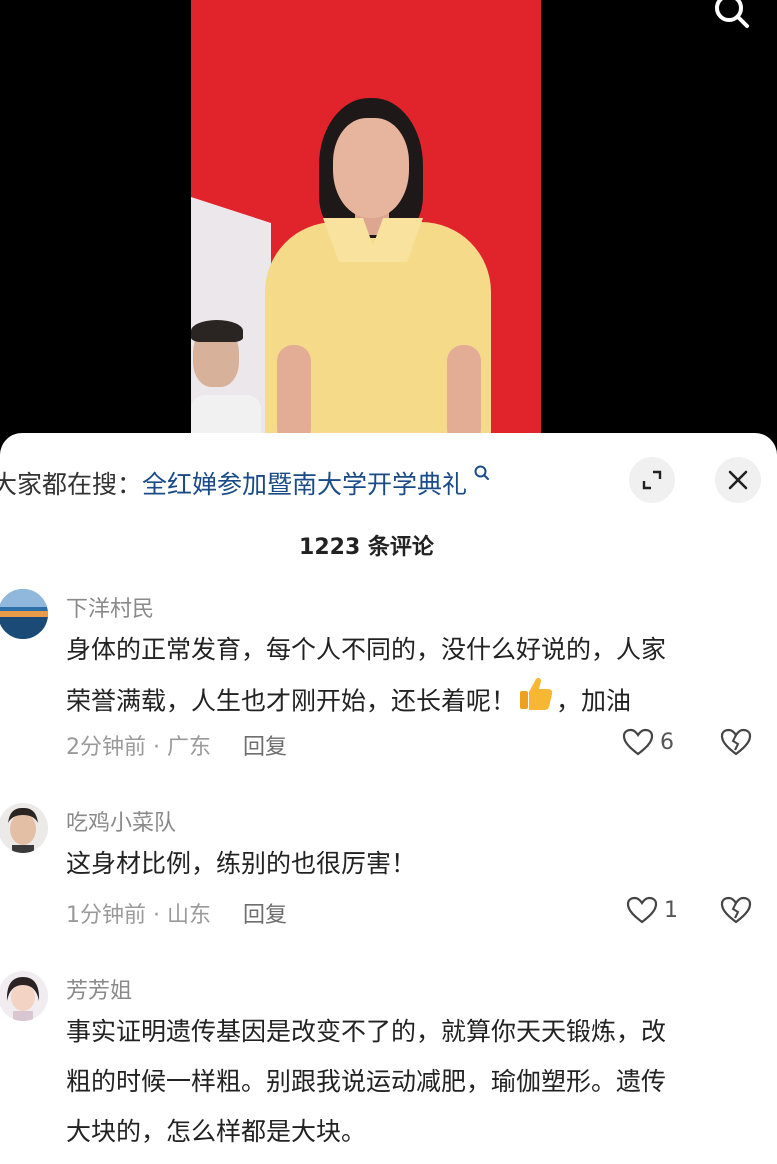 This screenshot has width=777, height=1164. I want to click on comment-text: 这身材比例，练别的也很厉害！, so click(413, 864).